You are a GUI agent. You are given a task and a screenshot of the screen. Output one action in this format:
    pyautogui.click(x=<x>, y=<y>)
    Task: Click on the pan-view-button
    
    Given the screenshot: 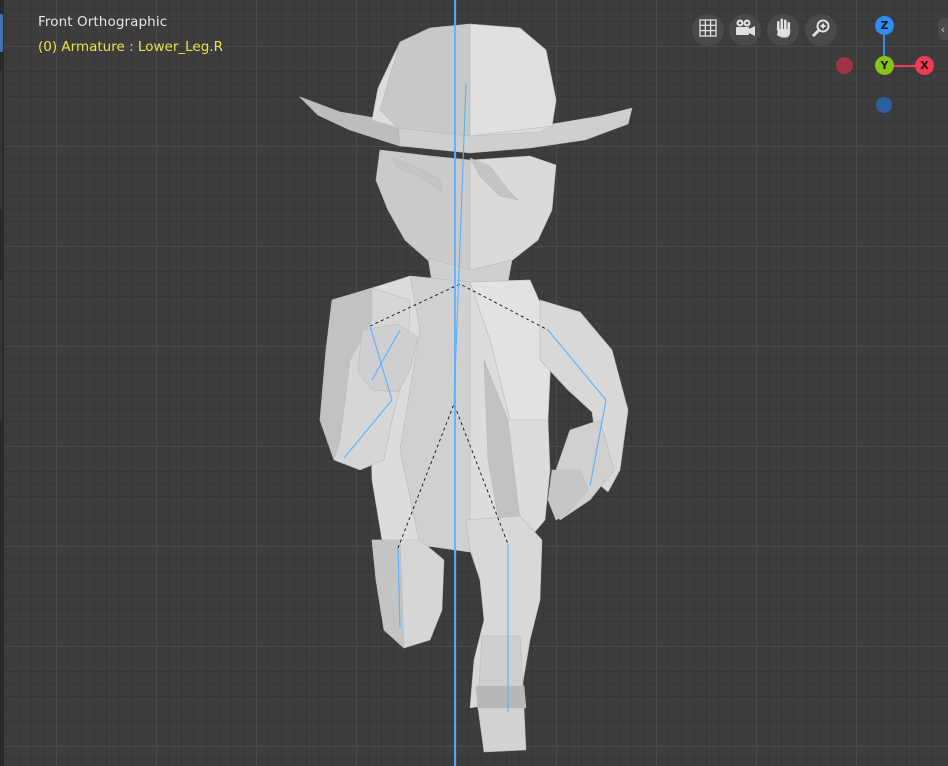 What is the action you would take?
    pyautogui.click(x=783, y=30)
    